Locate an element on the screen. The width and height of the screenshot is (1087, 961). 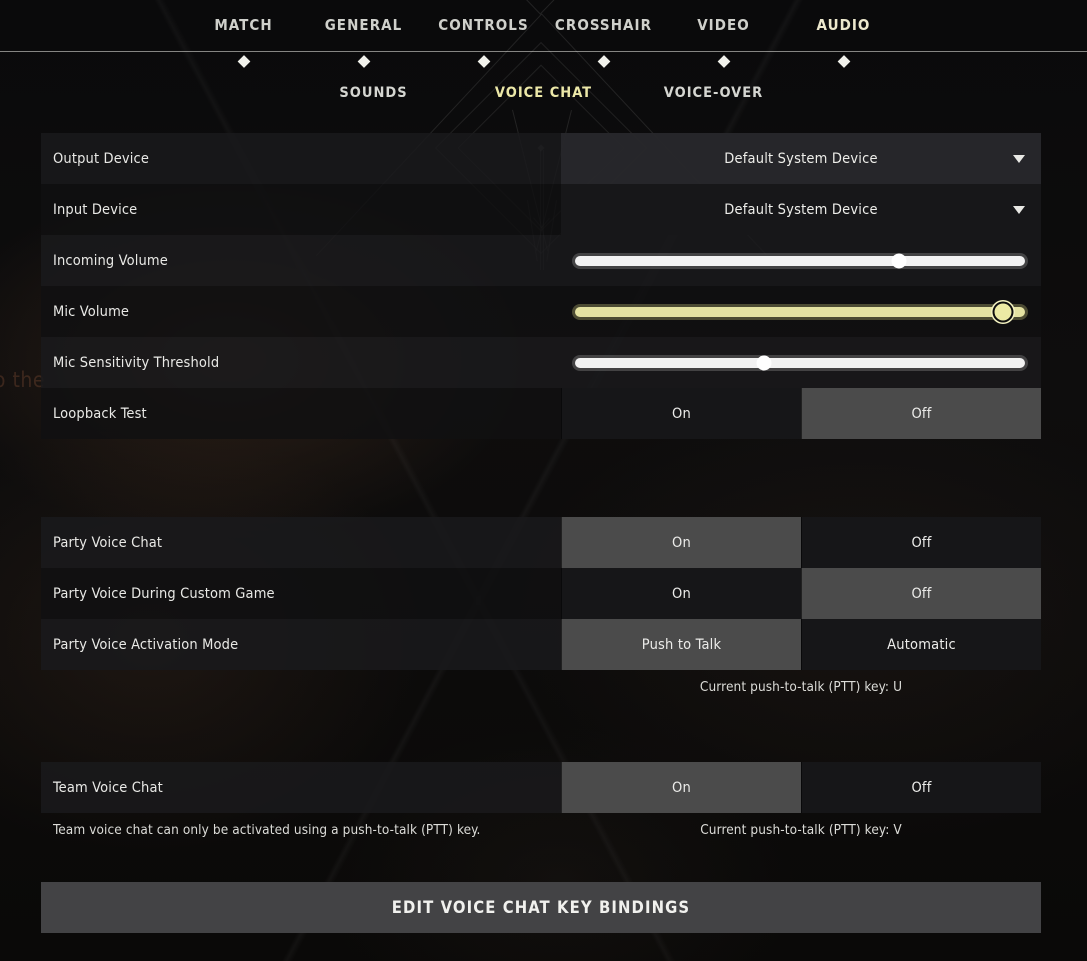
output-device-dropdown: Default System Device is located at coordinates (801, 158).